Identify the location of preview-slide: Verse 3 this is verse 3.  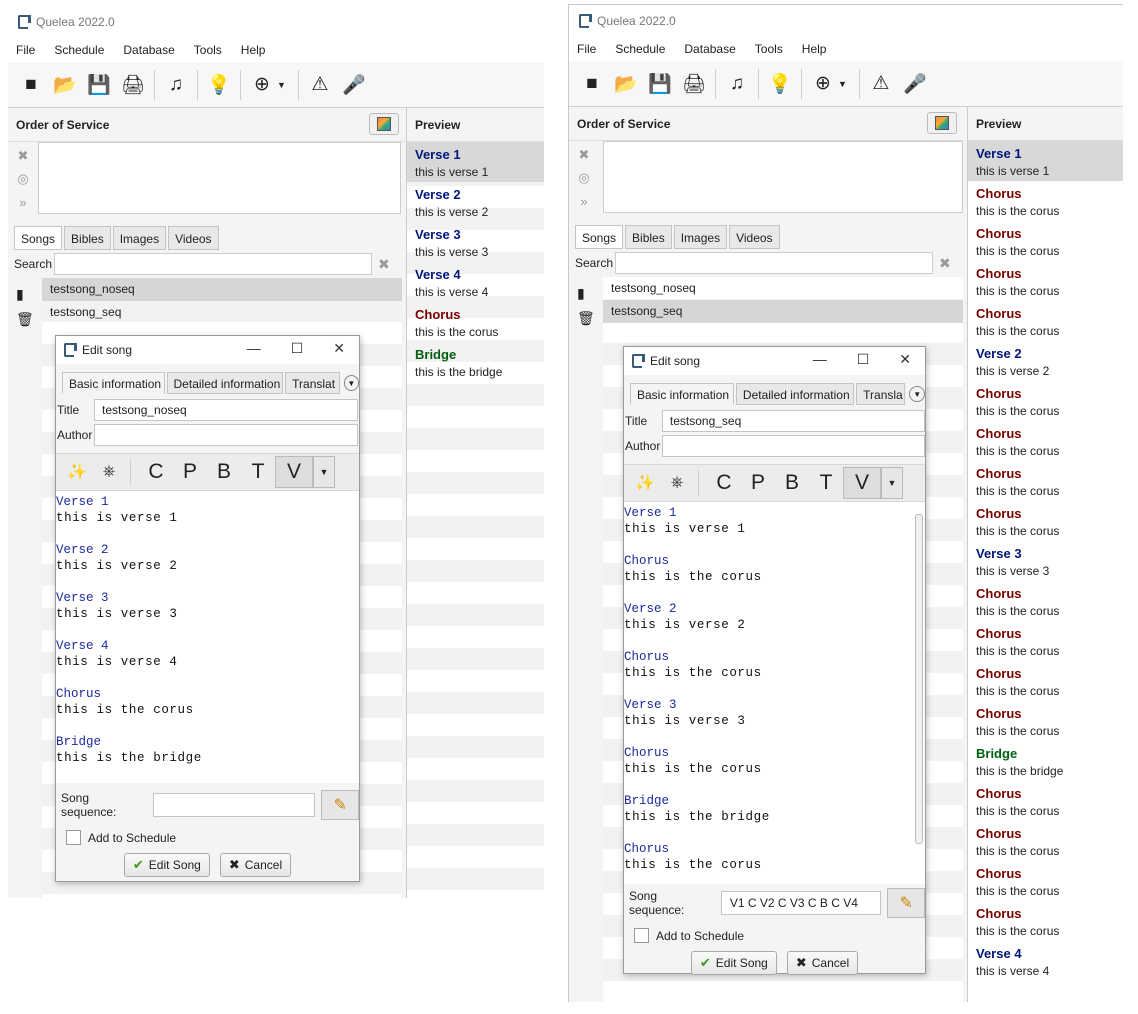
(1045, 561).